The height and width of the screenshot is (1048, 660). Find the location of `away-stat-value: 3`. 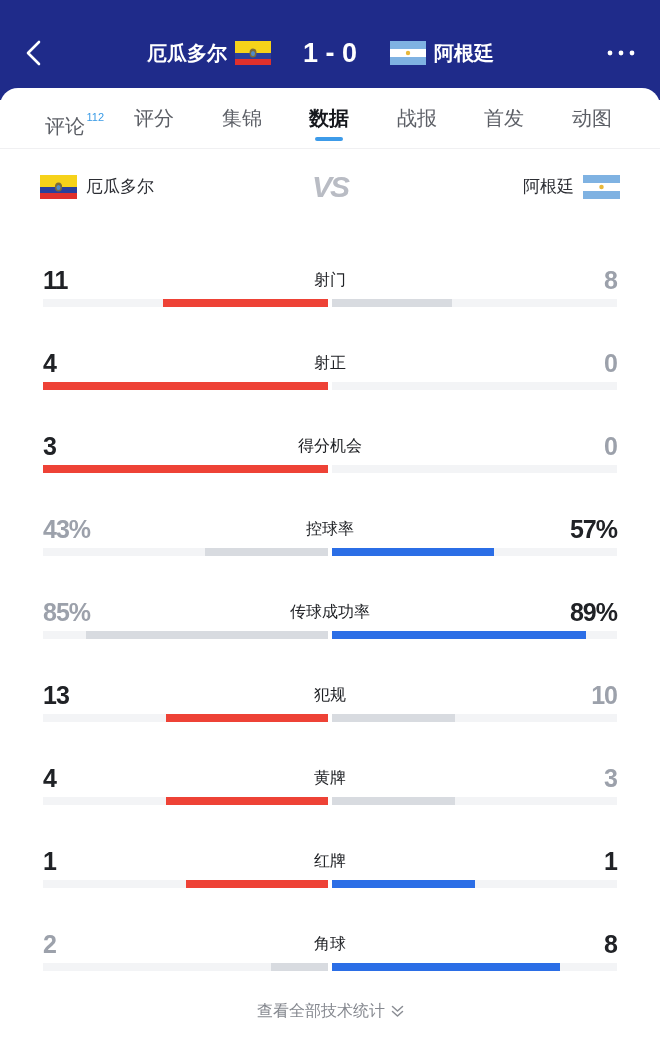

away-stat-value: 3 is located at coordinates (610, 778).